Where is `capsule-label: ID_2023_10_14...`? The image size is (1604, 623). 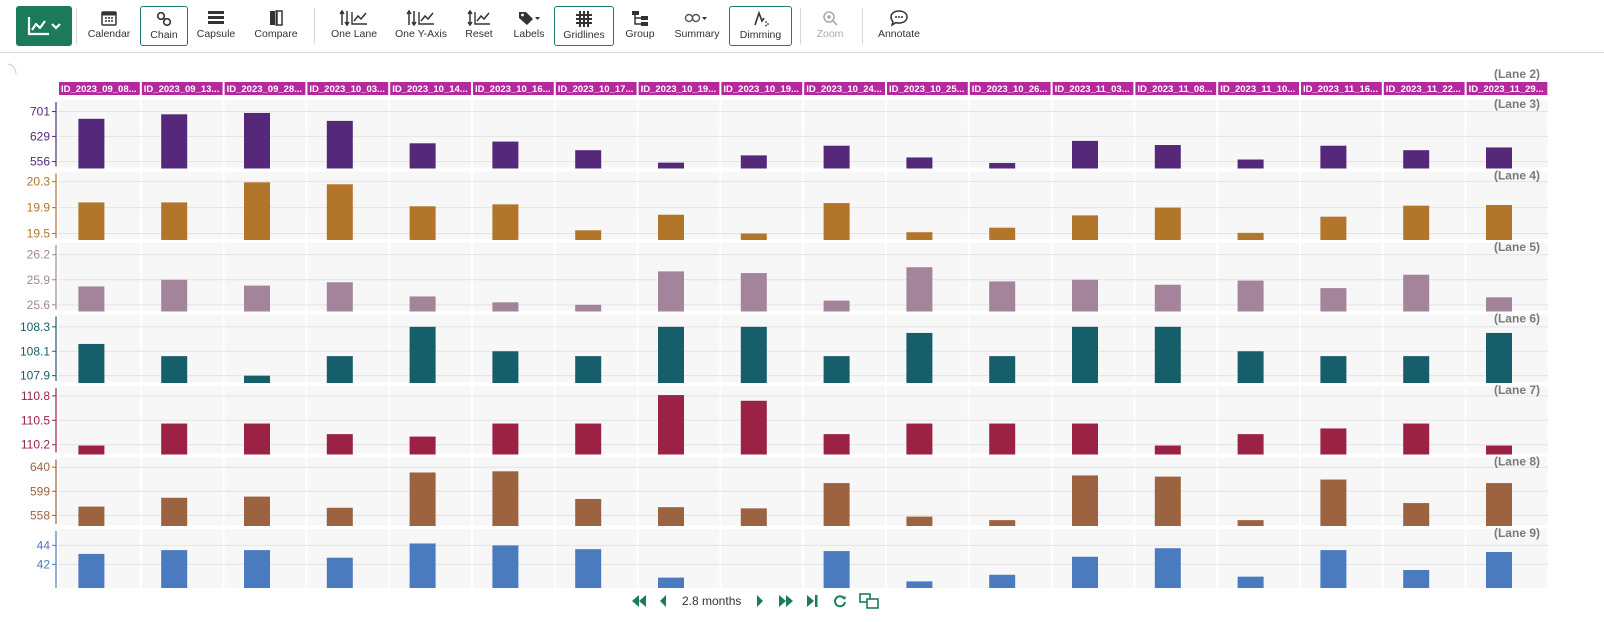
capsule-label: ID_2023_10_14... is located at coordinates (430, 89).